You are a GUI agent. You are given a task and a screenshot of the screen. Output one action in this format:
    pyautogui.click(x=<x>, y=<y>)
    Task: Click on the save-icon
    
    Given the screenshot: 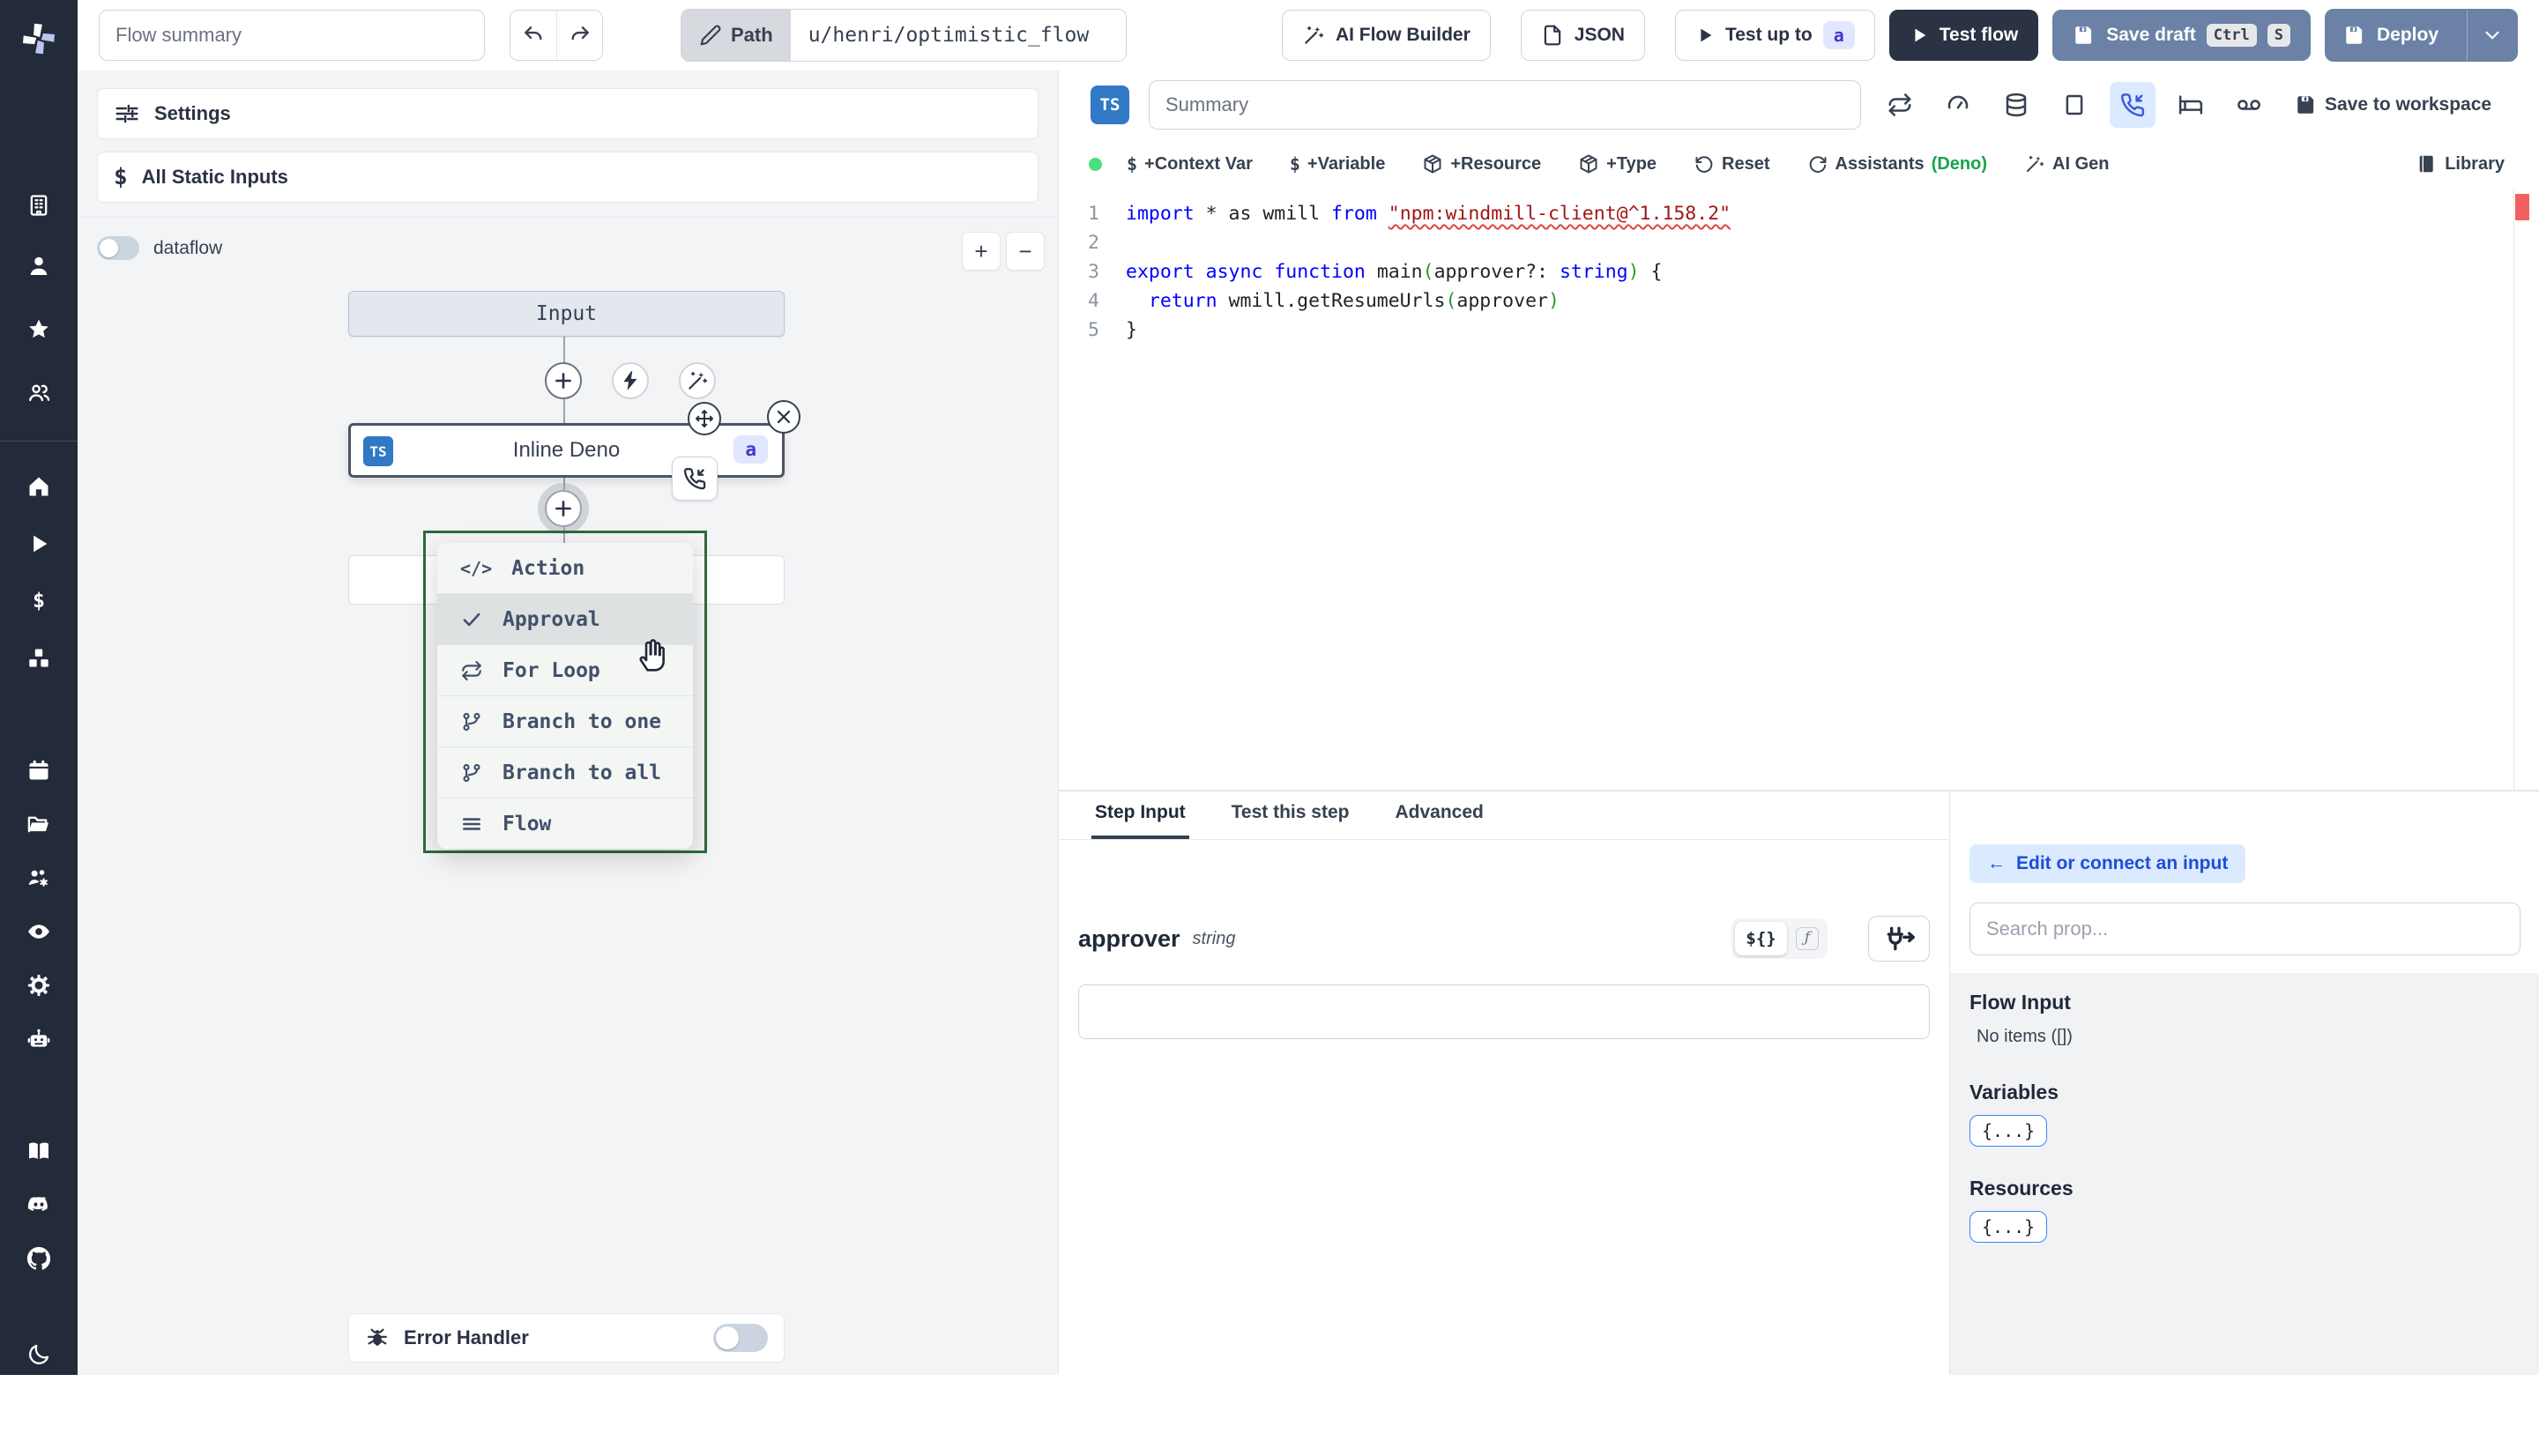 What is the action you would take?
    pyautogui.click(x=2354, y=35)
    